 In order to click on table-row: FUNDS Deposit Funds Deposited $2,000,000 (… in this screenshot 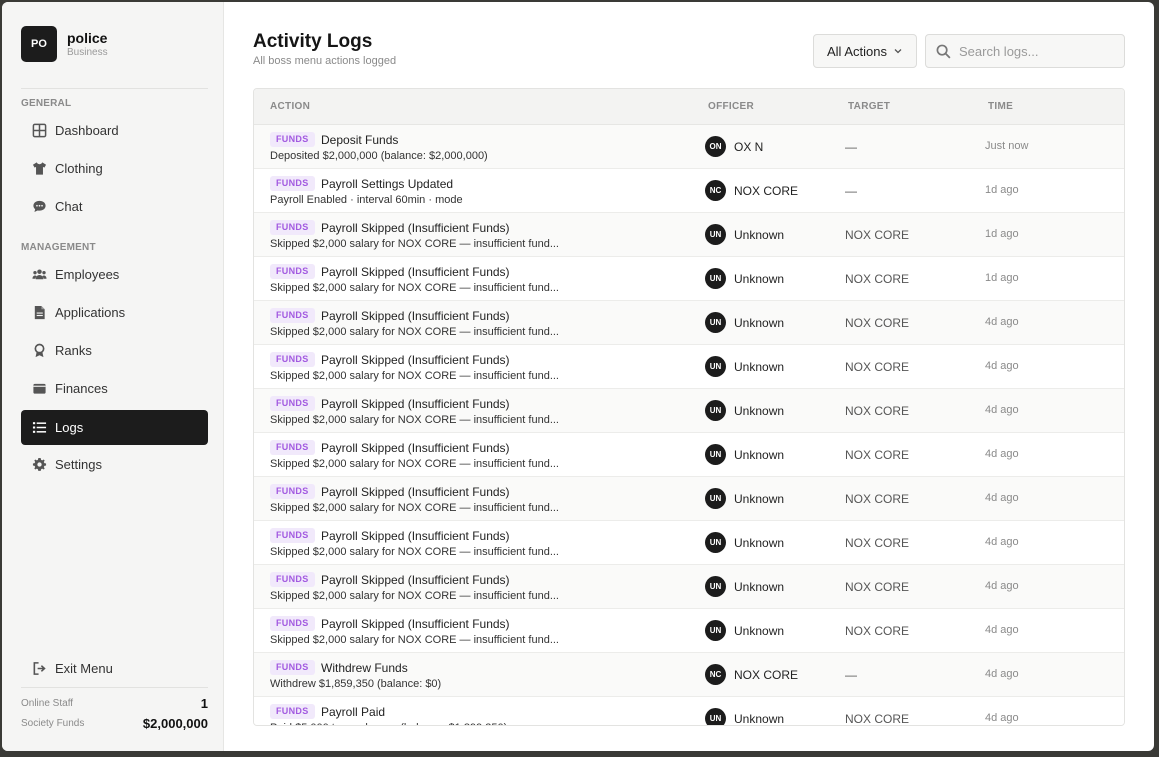, I will do `click(689, 147)`.